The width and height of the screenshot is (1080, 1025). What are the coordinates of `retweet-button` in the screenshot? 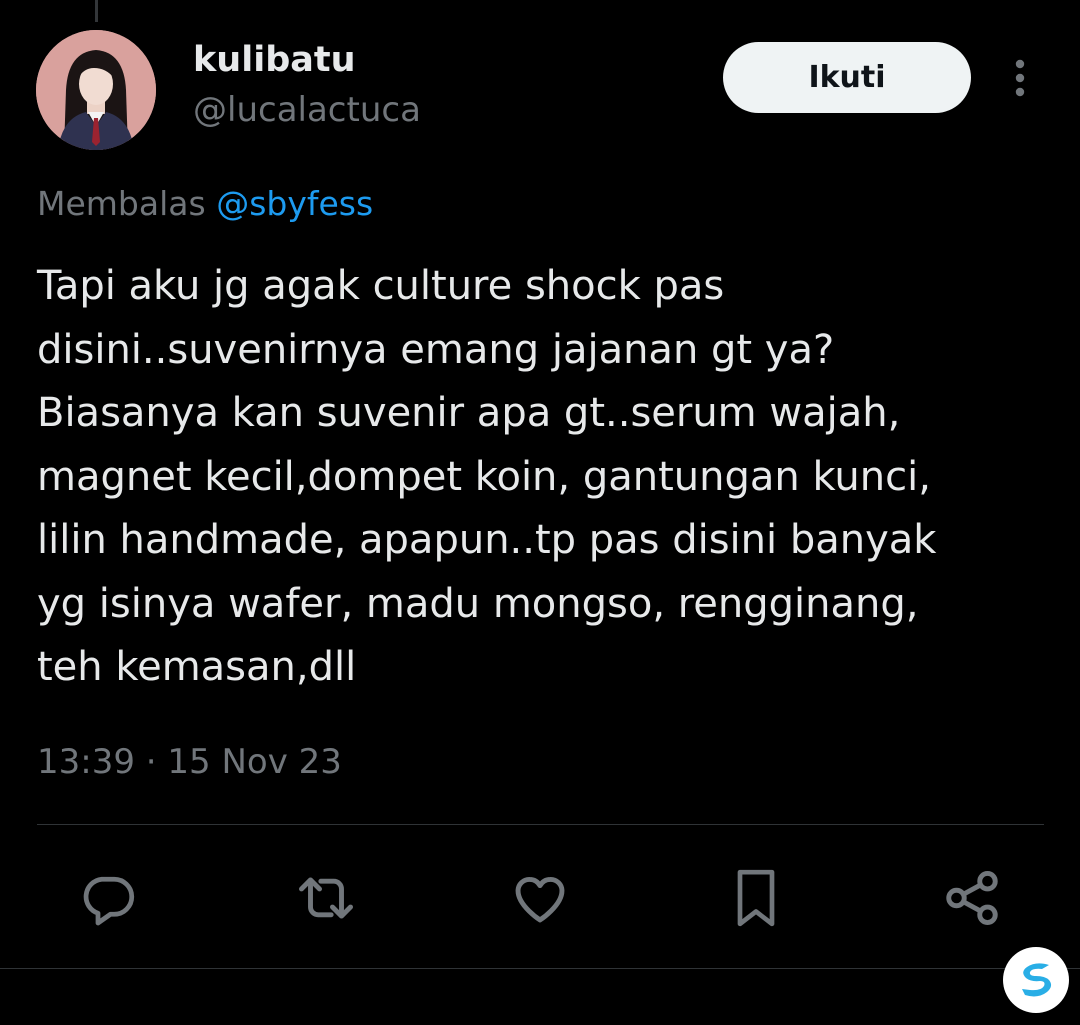 It's located at (326, 898).